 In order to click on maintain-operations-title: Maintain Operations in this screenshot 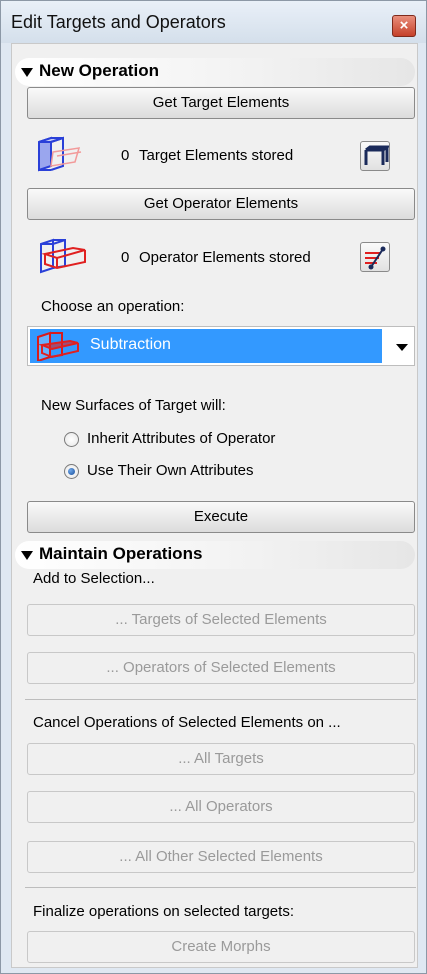, I will do `click(121, 553)`.